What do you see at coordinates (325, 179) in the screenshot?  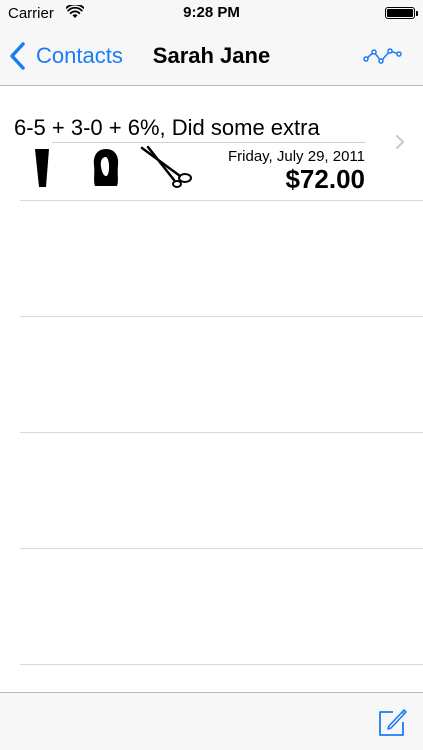 I see `visit-amount: $72.00` at bounding box center [325, 179].